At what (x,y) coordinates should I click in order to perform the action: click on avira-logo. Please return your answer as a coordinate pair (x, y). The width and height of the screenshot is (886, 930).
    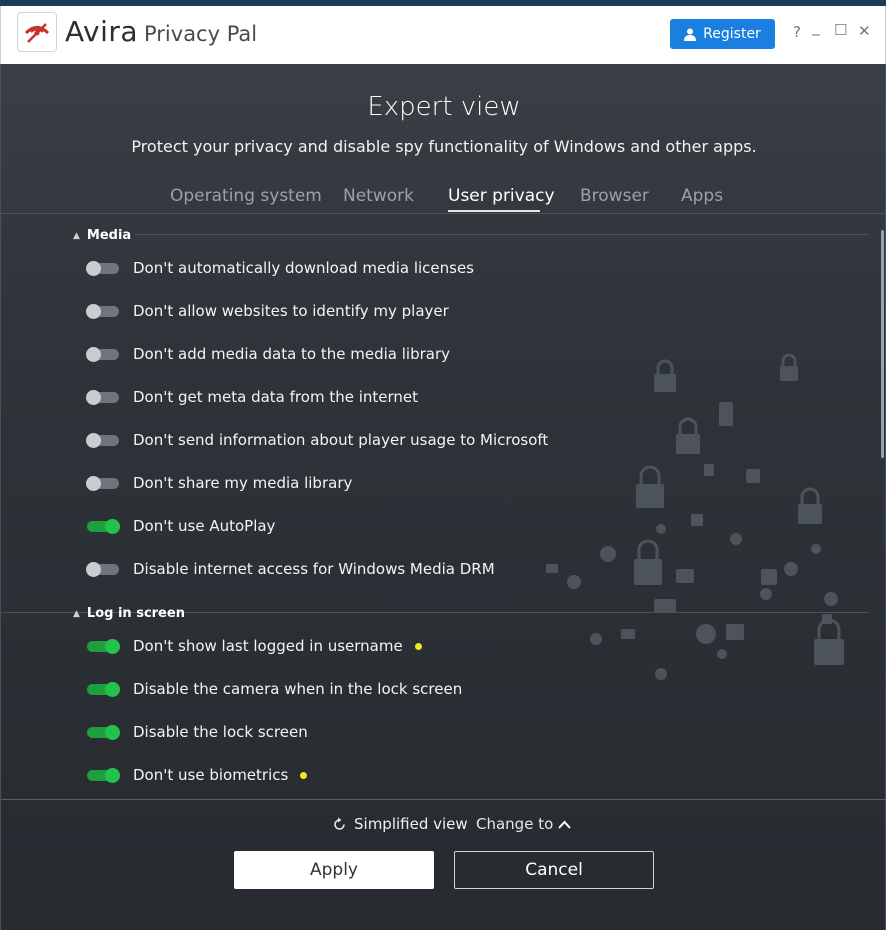
    Looking at the image, I should click on (37, 32).